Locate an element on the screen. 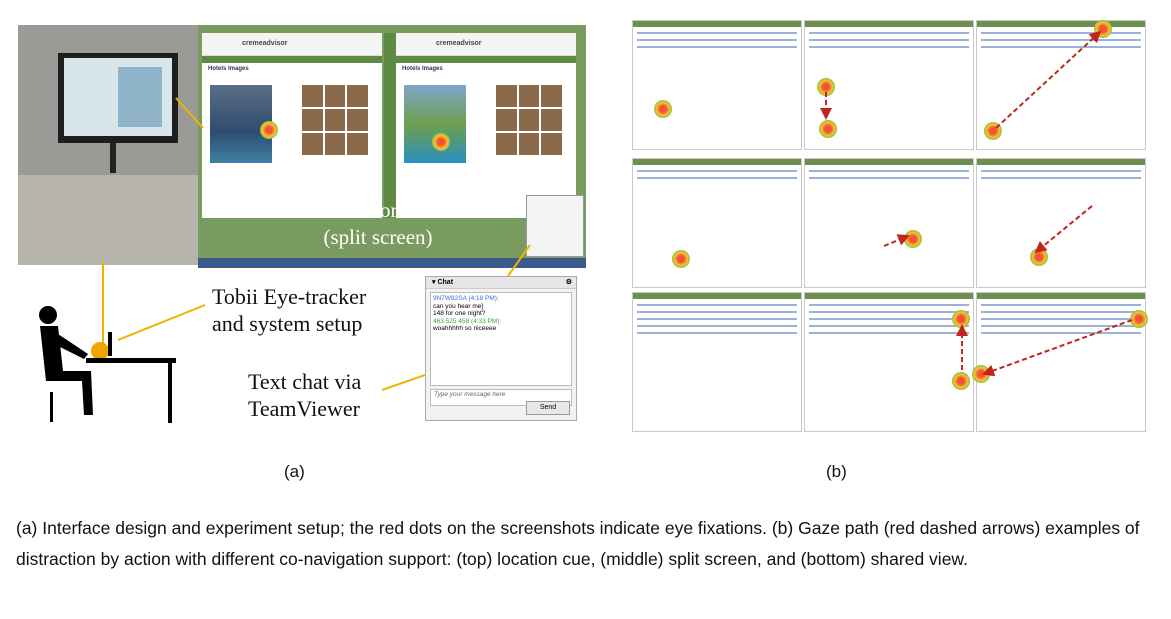  sublabel-b: (b) is located at coordinates (836, 471).